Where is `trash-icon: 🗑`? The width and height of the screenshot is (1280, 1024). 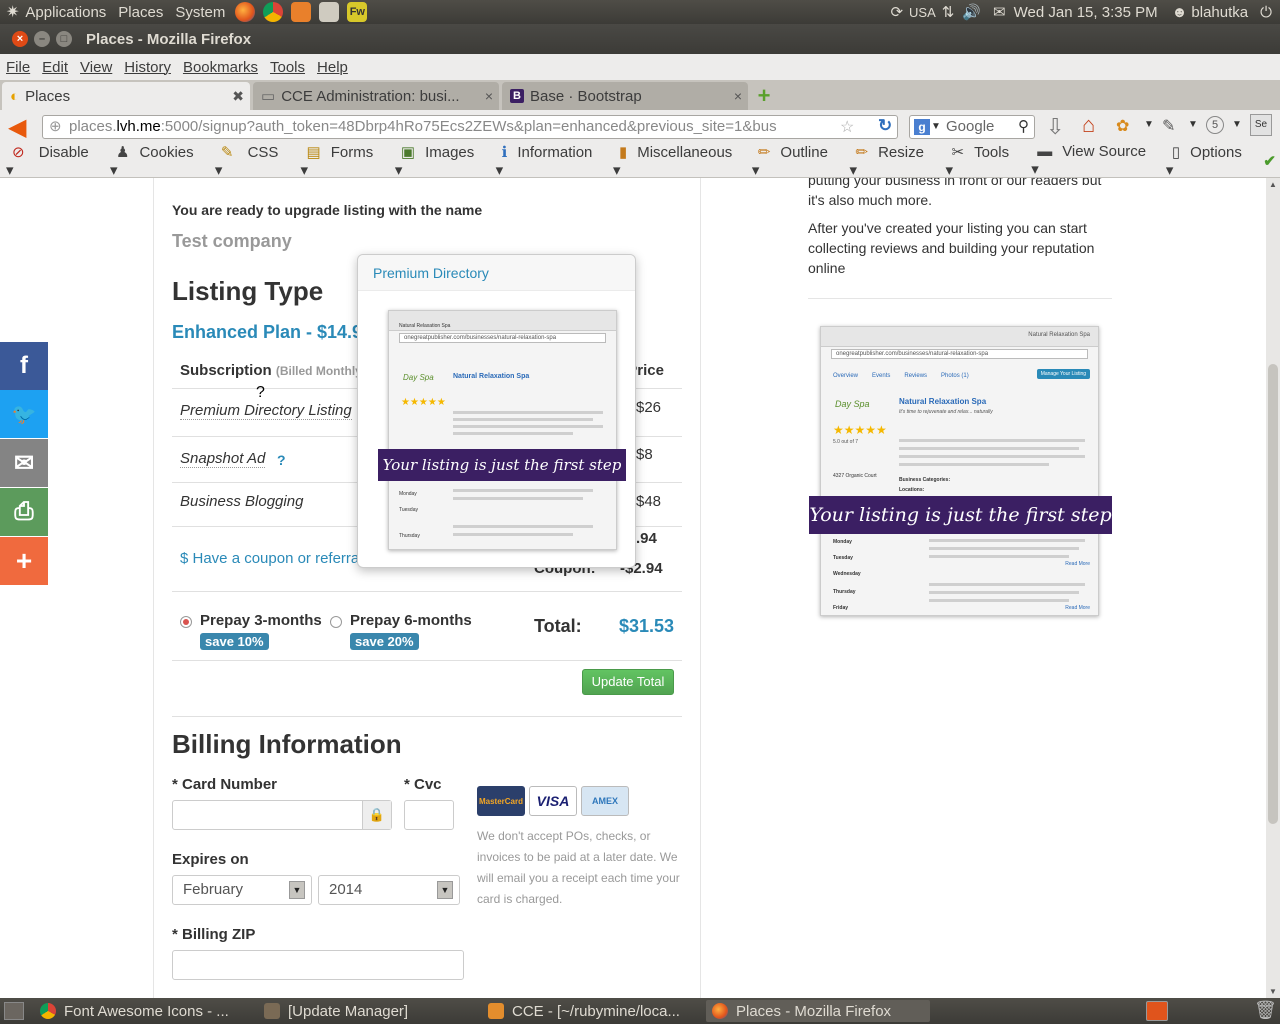 trash-icon: 🗑 is located at coordinates (1265, 1010).